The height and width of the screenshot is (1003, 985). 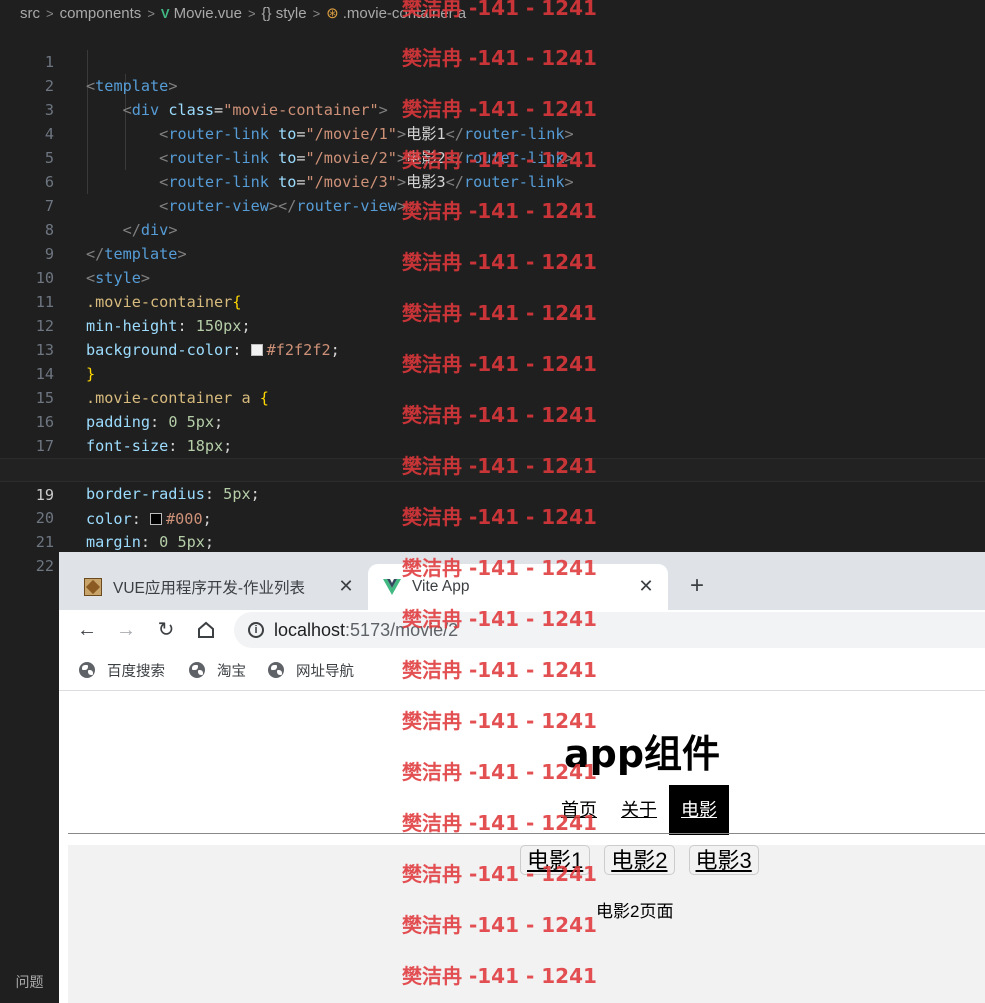 I want to click on line-number: 22, so click(x=44, y=566).